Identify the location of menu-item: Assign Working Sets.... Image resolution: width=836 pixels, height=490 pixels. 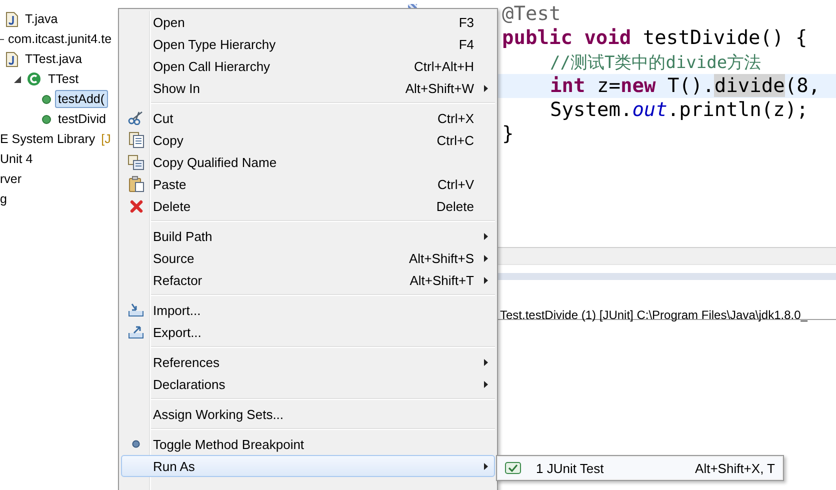
(308, 414).